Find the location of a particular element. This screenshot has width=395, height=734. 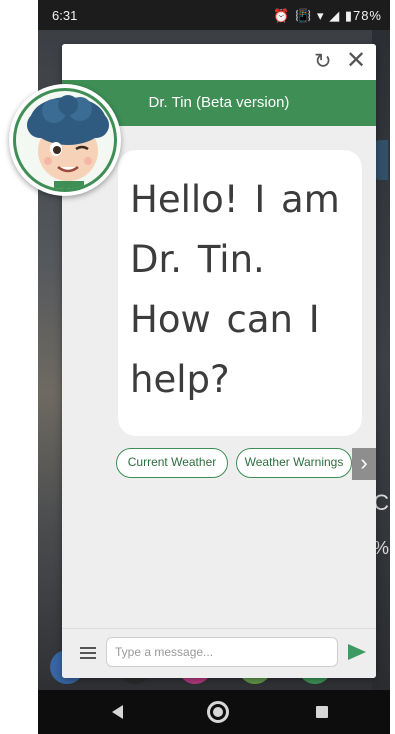

chevron-right-icon: › is located at coordinates (364, 464).